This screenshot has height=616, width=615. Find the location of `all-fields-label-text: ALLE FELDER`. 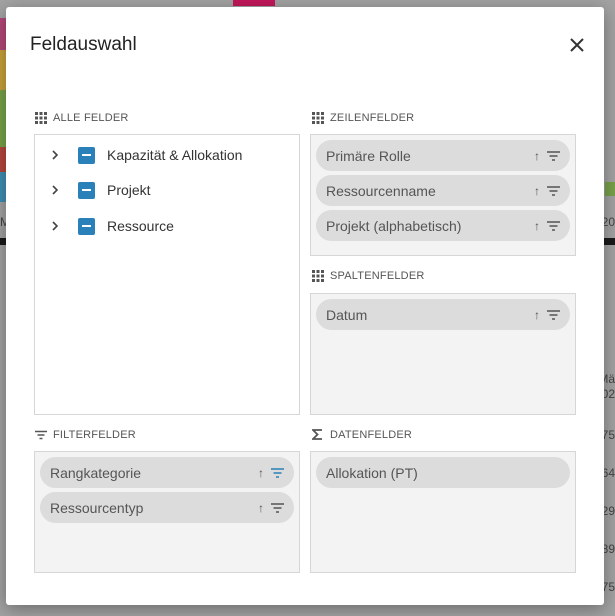

all-fields-label-text: ALLE FELDER is located at coordinates (91, 117).